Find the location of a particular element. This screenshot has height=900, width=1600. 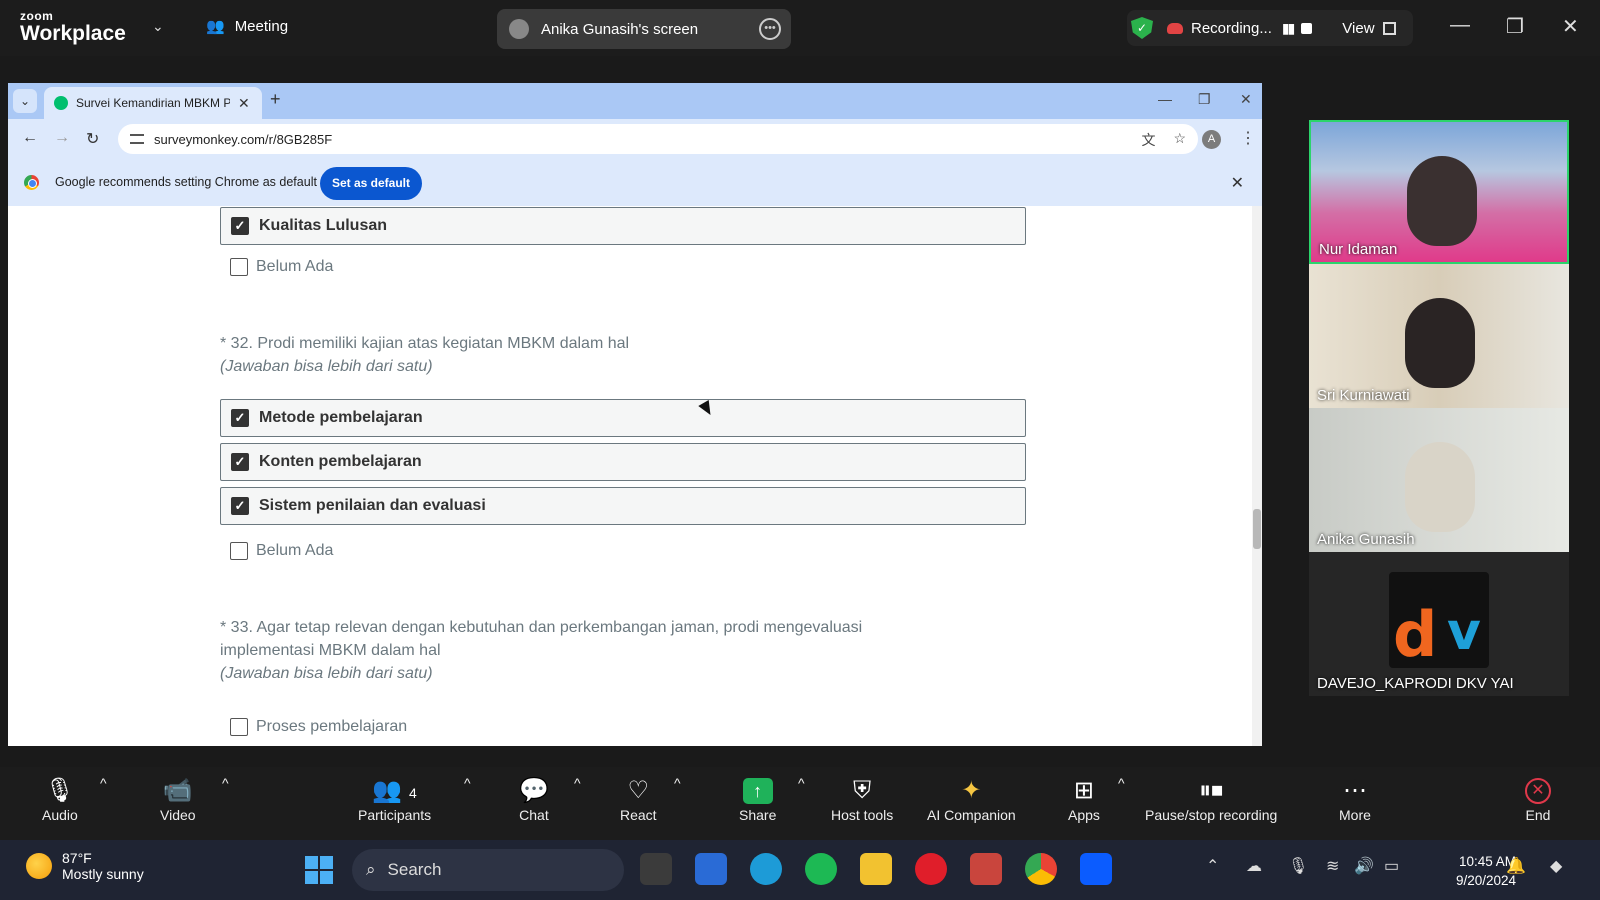

windows-start-icon is located at coordinates (319, 870).